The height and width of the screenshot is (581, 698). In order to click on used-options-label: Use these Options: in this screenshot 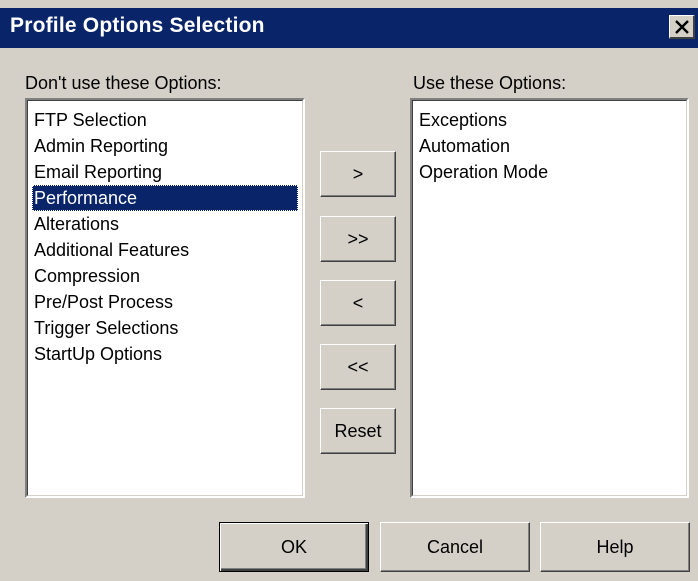, I will do `click(490, 83)`.